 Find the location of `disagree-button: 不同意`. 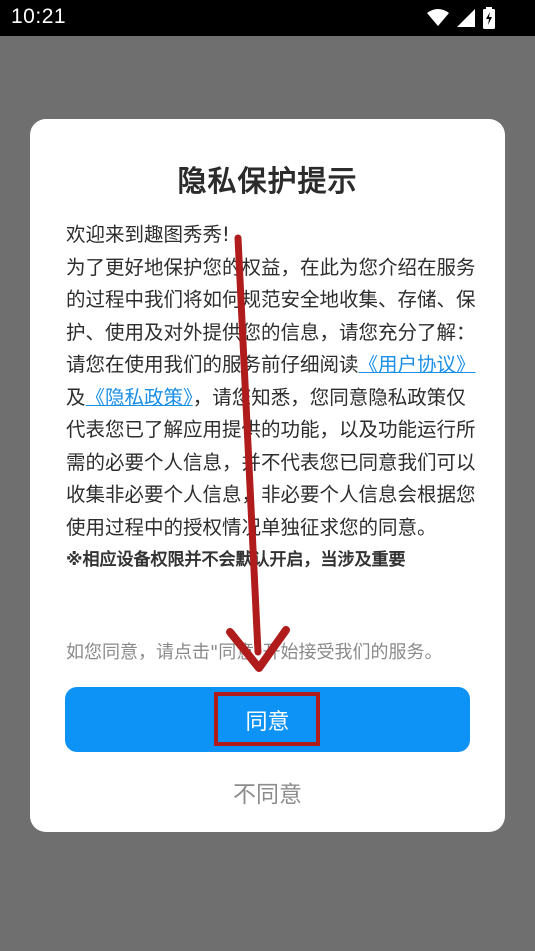

disagree-button: 不同意 is located at coordinates (267, 792).